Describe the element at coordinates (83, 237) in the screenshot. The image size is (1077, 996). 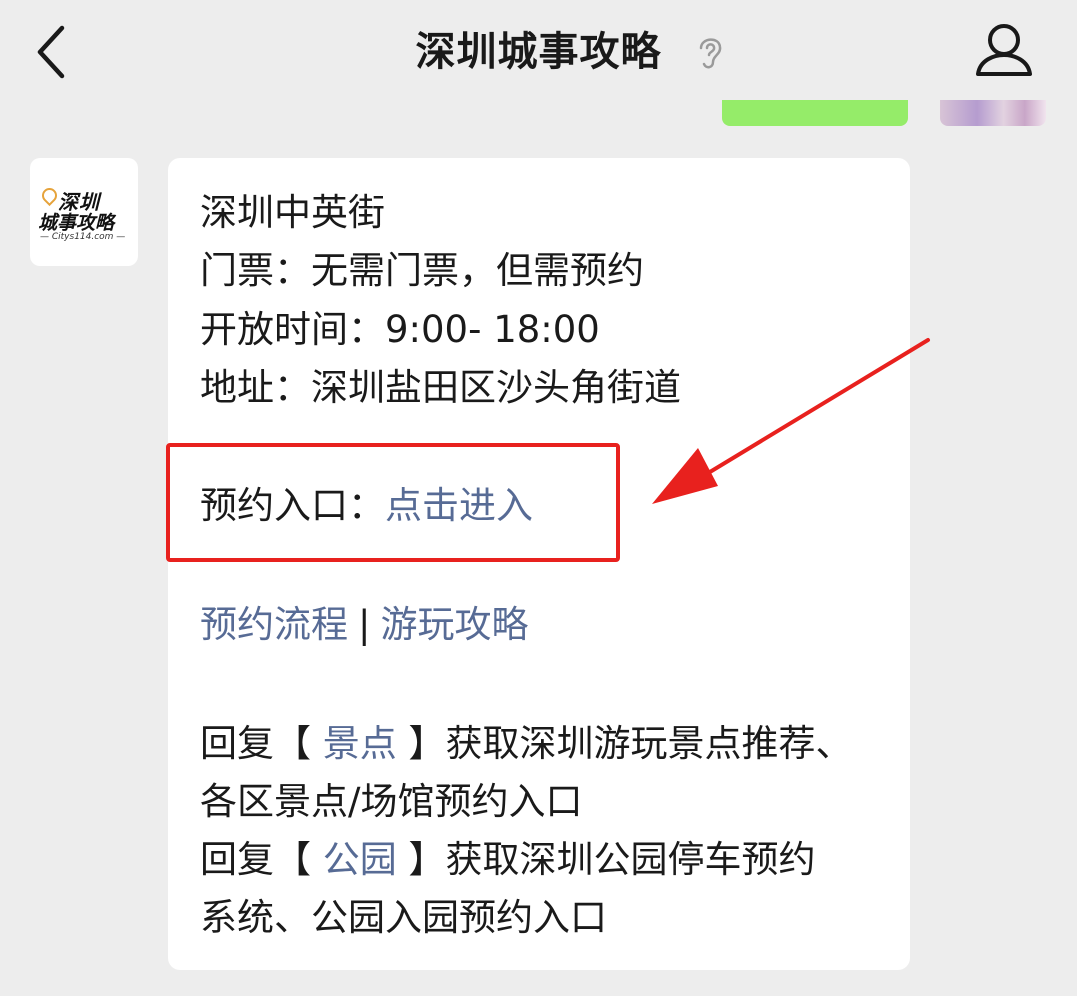
I see `logo-site: — Citys114.com —` at that location.